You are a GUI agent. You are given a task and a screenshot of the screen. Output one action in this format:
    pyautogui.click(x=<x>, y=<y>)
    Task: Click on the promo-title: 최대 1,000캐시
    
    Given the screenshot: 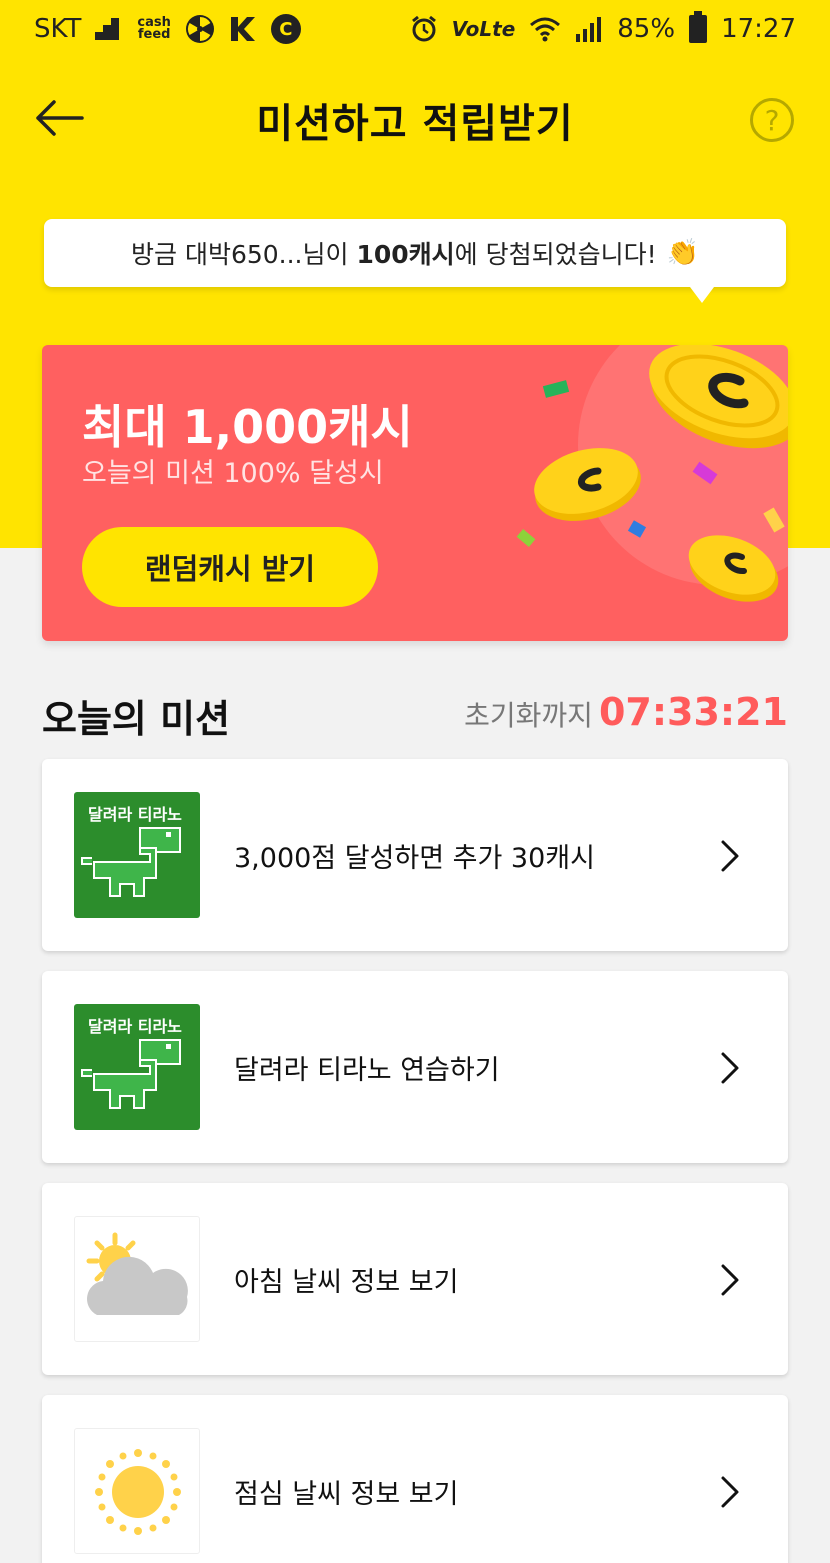 What is the action you would take?
    pyautogui.click(x=247, y=427)
    